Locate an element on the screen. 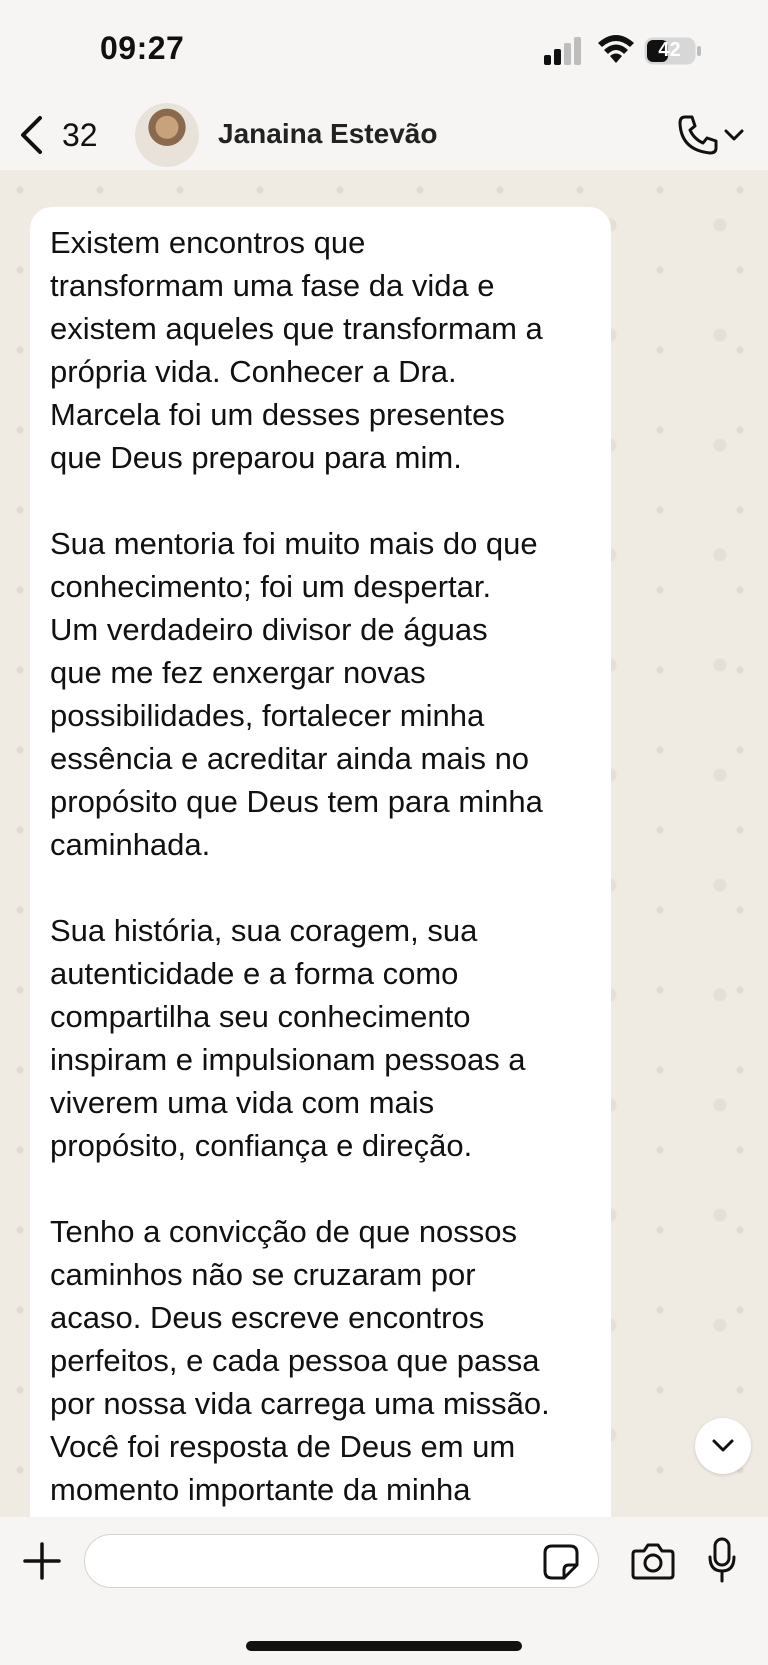 This screenshot has height=1665, width=768. camera-button is located at coordinates (653, 1561).